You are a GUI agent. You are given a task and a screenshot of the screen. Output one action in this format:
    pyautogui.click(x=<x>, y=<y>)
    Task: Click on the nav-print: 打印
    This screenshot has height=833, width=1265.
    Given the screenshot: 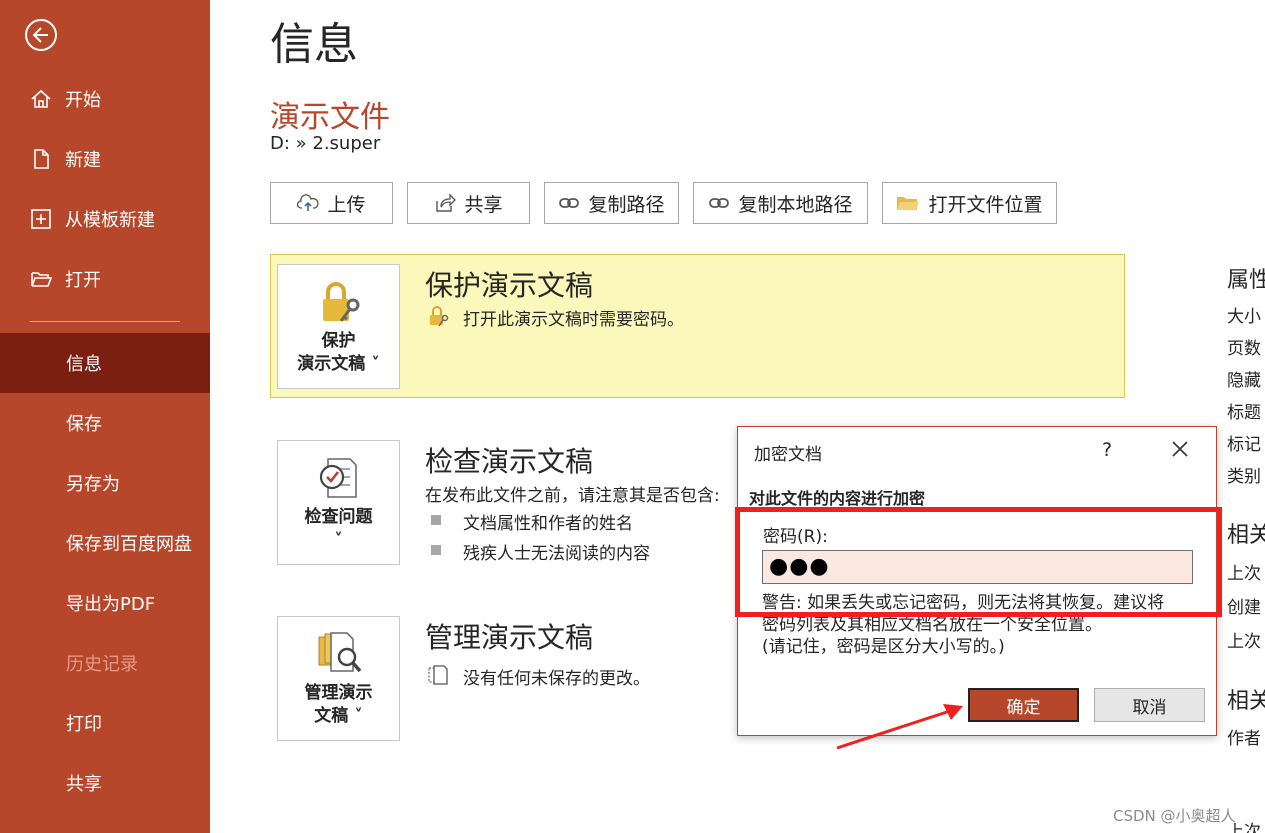 What is the action you would take?
    pyautogui.click(x=105, y=723)
    